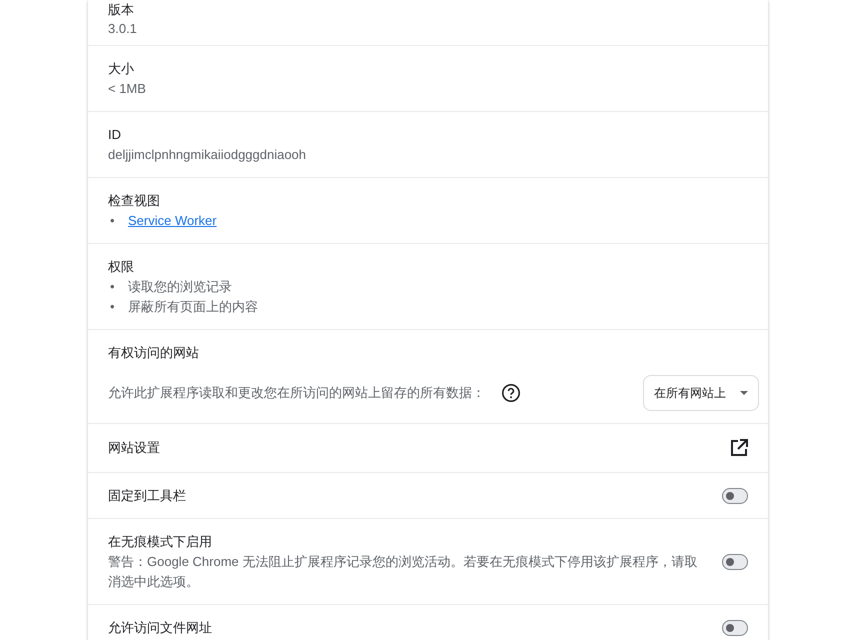 The height and width of the screenshot is (640, 856). I want to click on section-label: 大小, so click(121, 69).